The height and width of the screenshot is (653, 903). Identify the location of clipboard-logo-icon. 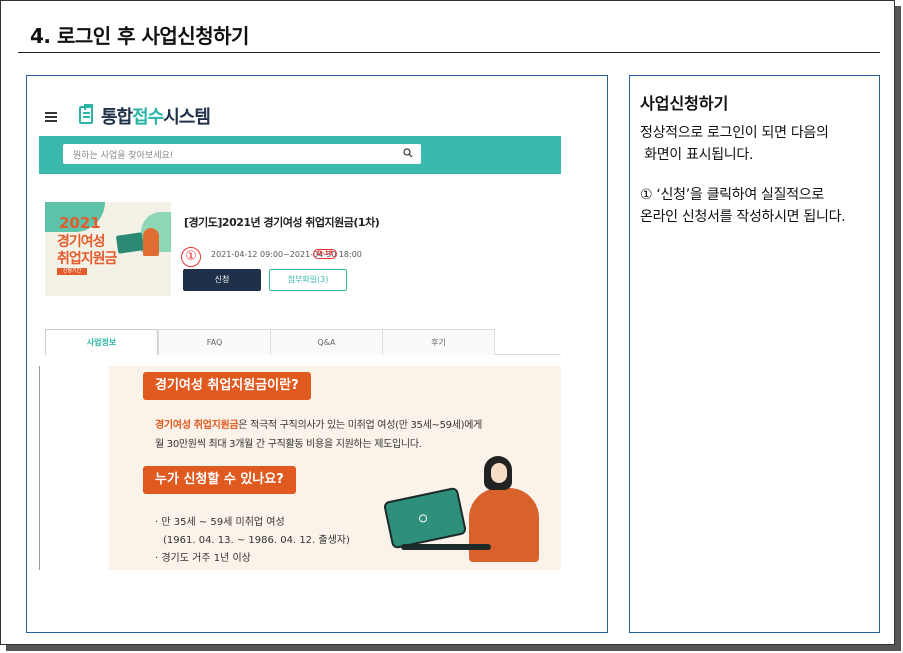
(86, 114).